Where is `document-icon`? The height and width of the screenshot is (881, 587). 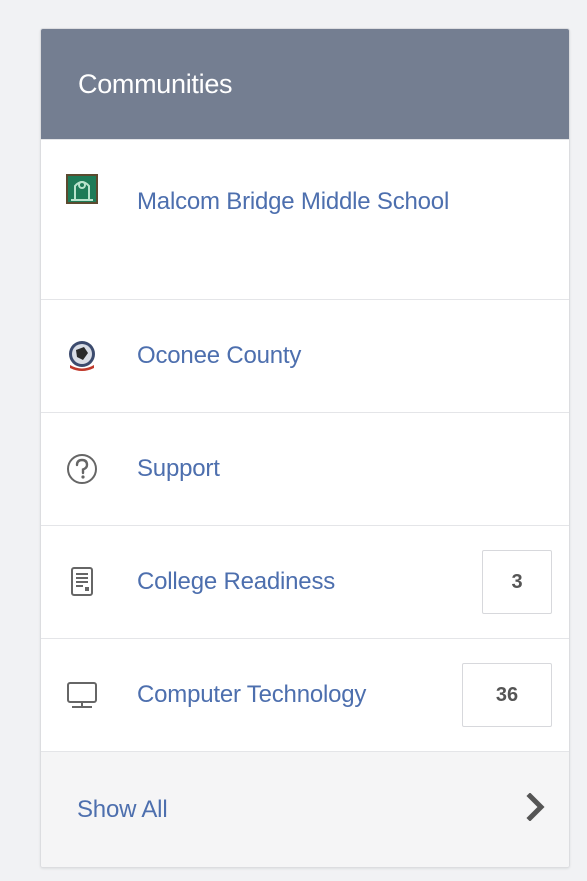 document-icon is located at coordinates (82, 582).